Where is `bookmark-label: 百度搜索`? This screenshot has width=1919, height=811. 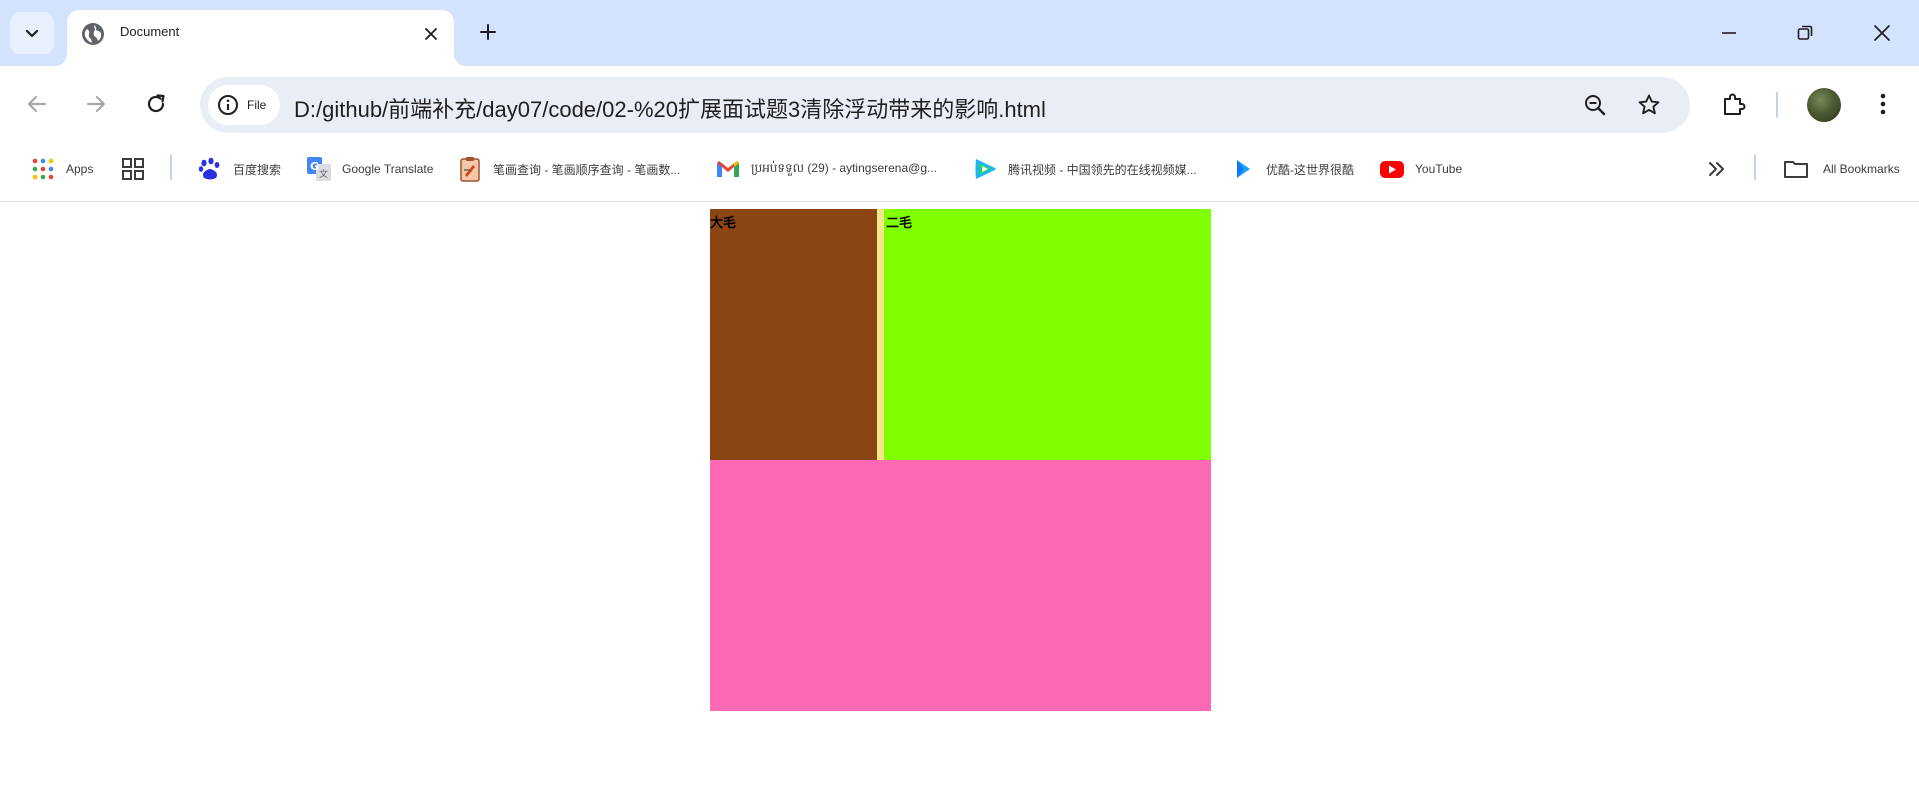
bookmark-label: 百度搜索 is located at coordinates (257, 169).